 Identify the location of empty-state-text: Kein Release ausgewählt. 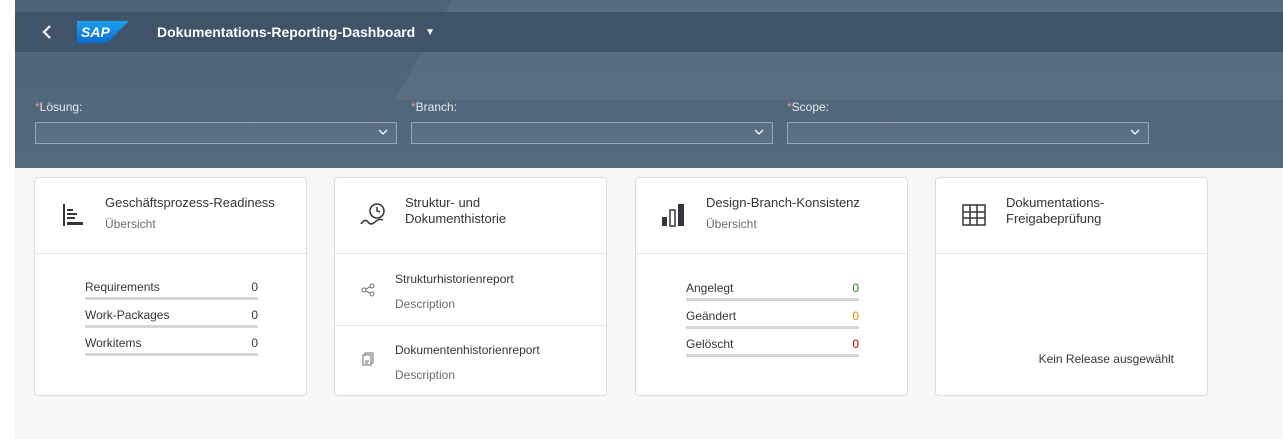
(1106, 359).